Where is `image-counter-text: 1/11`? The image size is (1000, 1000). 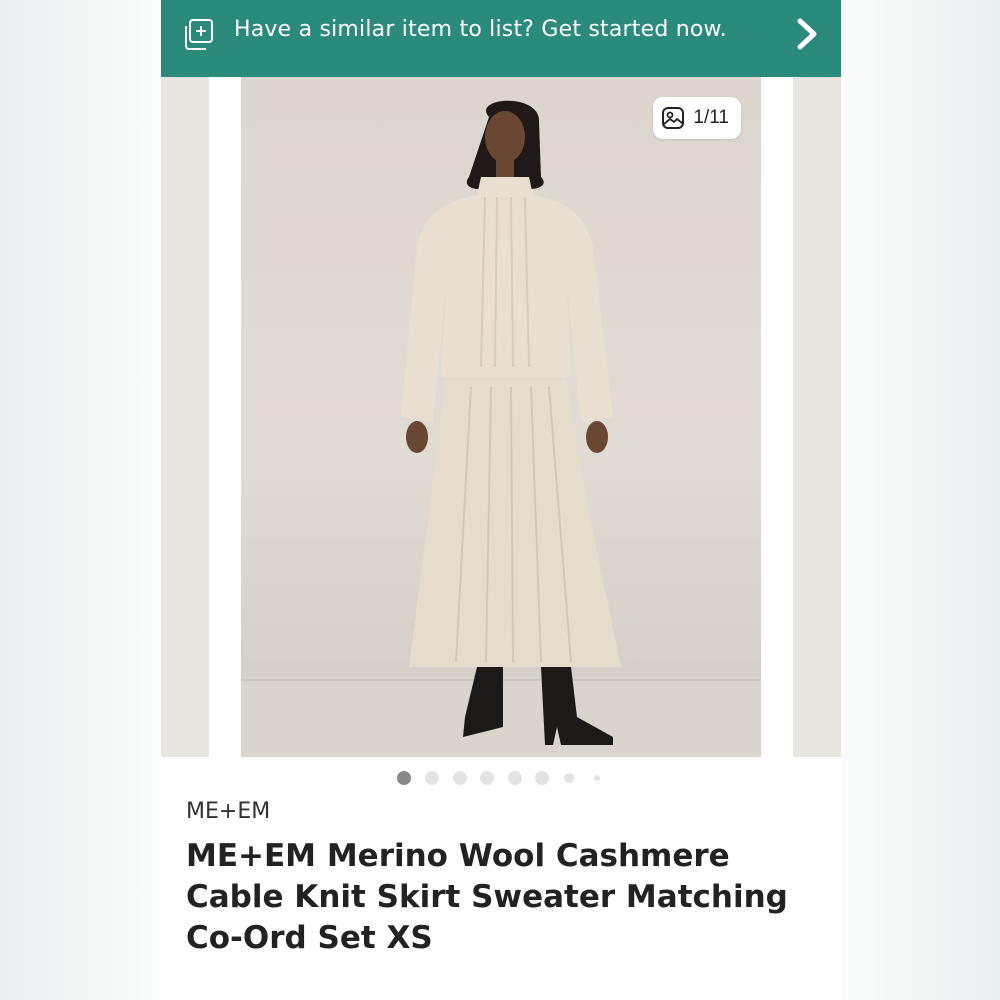 image-counter-text: 1/11 is located at coordinates (711, 117).